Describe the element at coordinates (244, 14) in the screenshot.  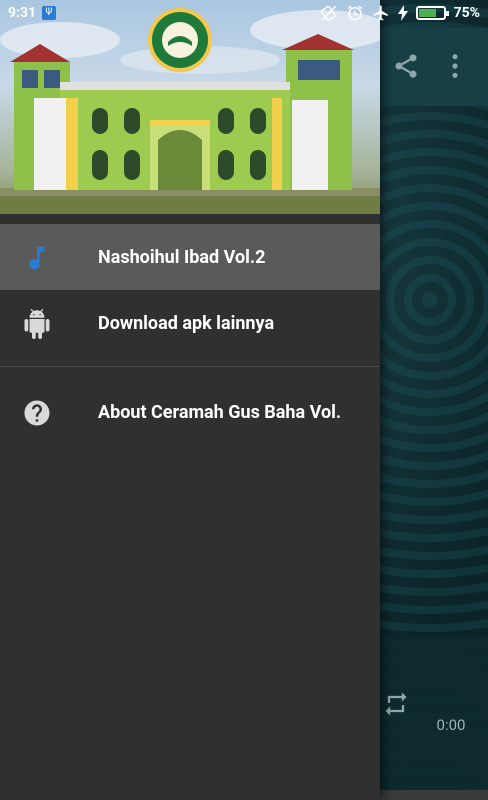
I see `status-bar: 9:31 Ψ 75%` at that location.